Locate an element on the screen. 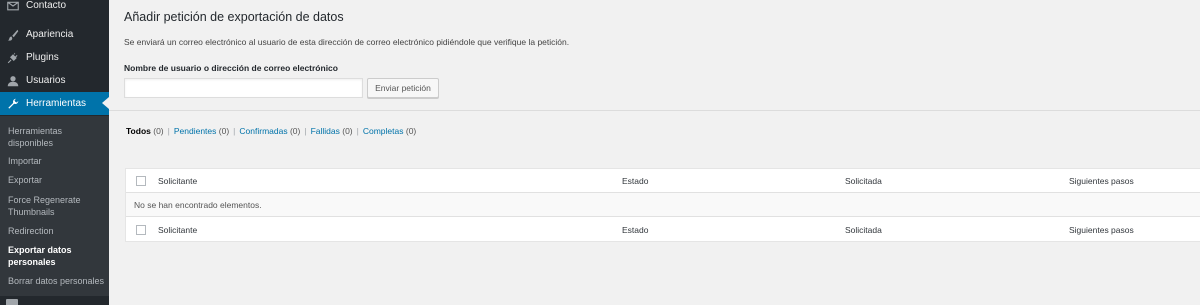 The image size is (1200, 305). menu-item-label: Plugins is located at coordinates (42, 57).